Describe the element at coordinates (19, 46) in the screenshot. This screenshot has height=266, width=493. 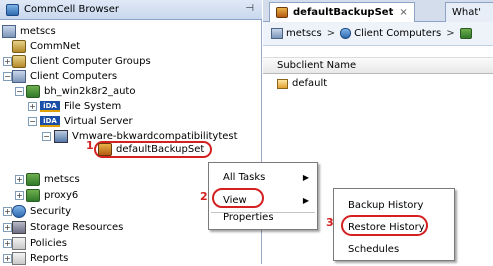
I see `commnet-icon` at that location.